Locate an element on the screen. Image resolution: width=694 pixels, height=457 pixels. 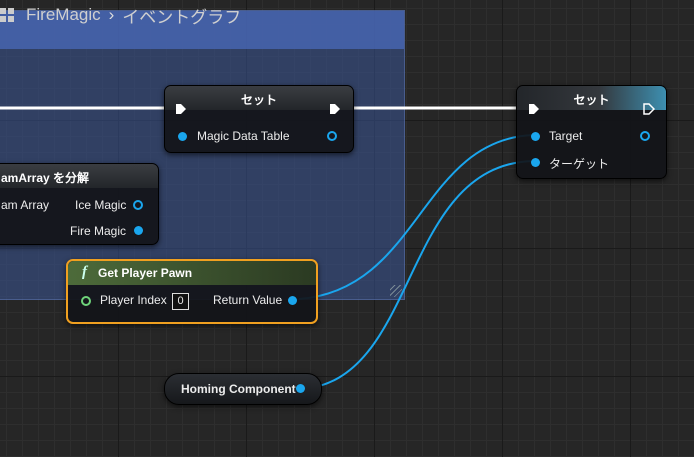
ice-magic-output-pin is located at coordinates (138, 205).